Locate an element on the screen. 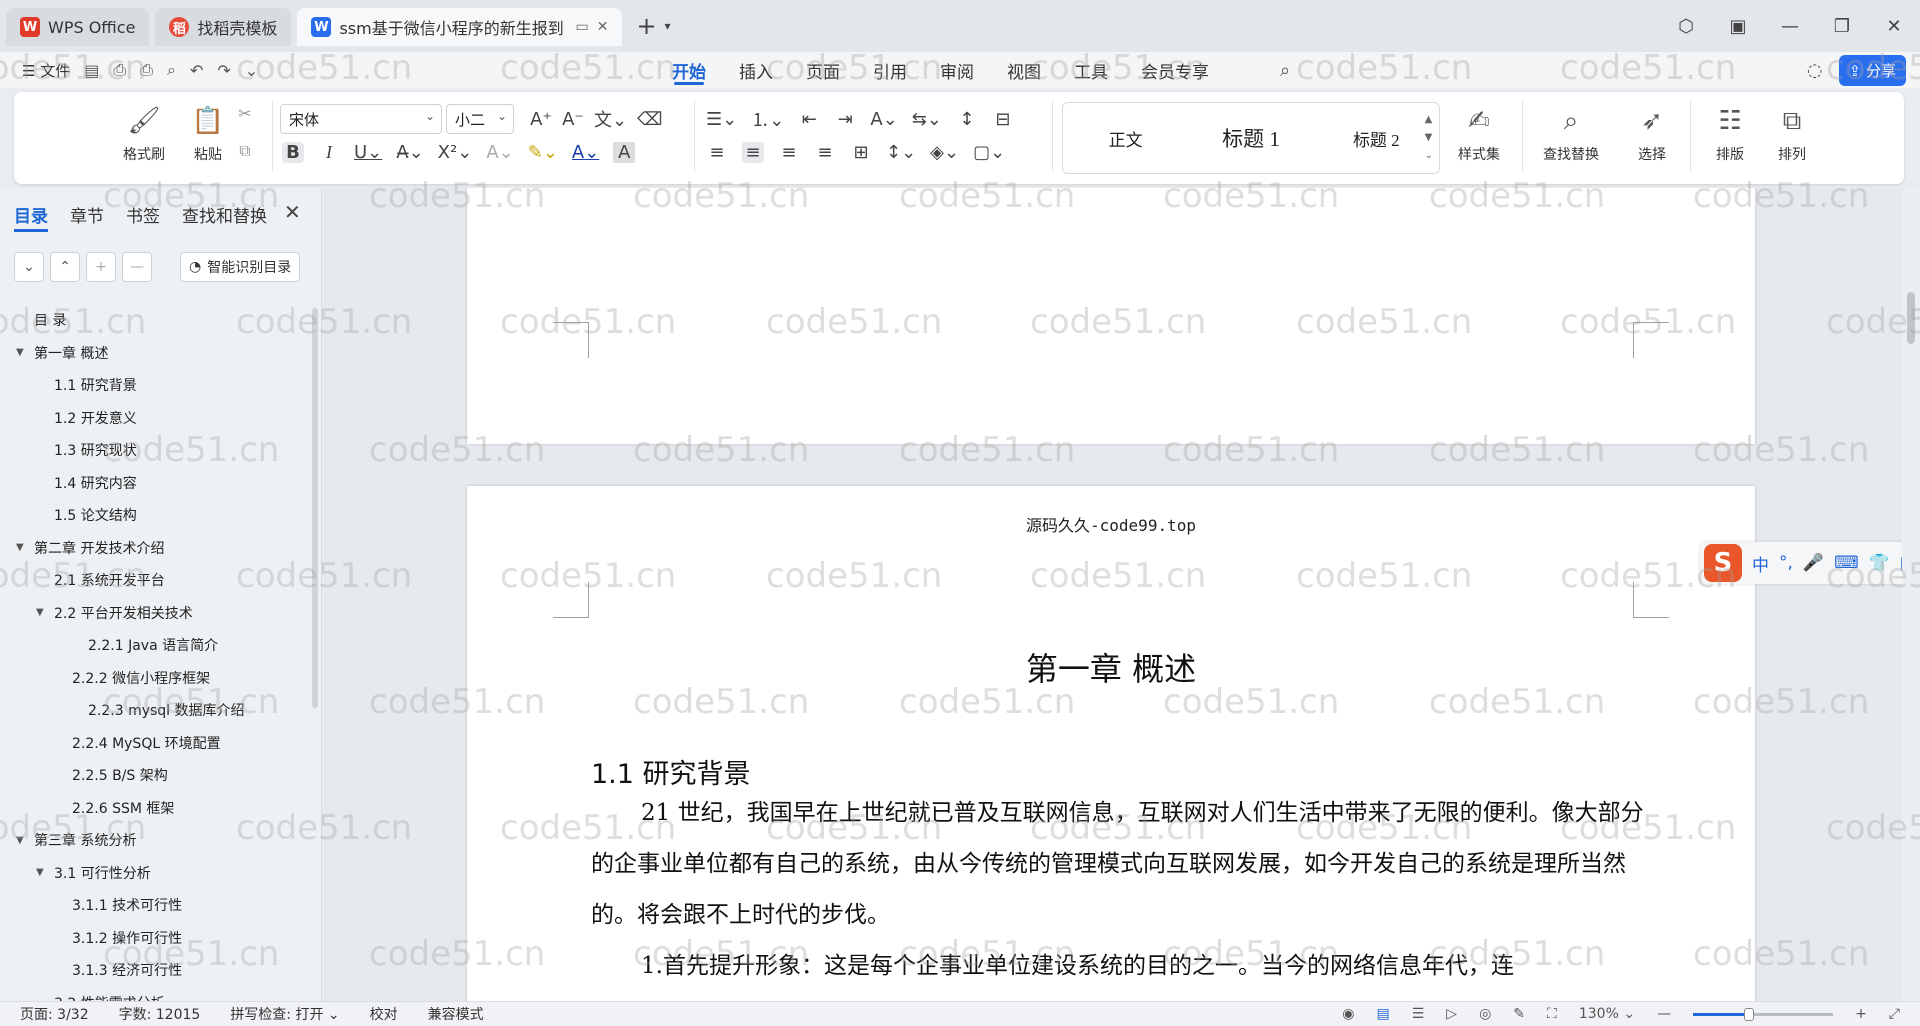 This screenshot has height=1026, width=1920. toc-item: 1.5 论文结构 is located at coordinates (156, 515).